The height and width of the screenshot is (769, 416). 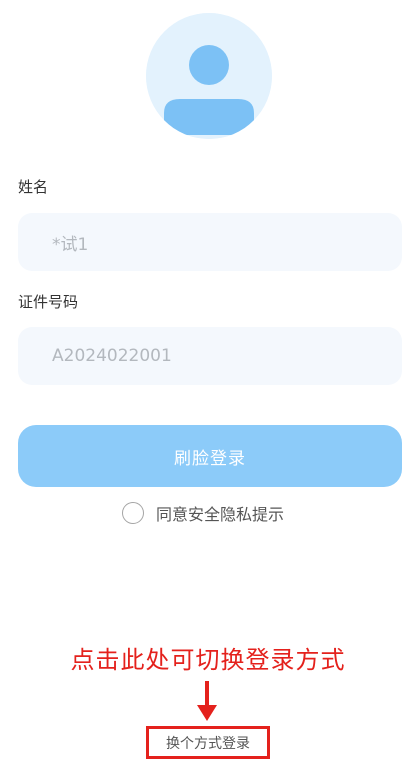 I want to click on switch-login-method-button: 换个方式登录, so click(x=208, y=742).